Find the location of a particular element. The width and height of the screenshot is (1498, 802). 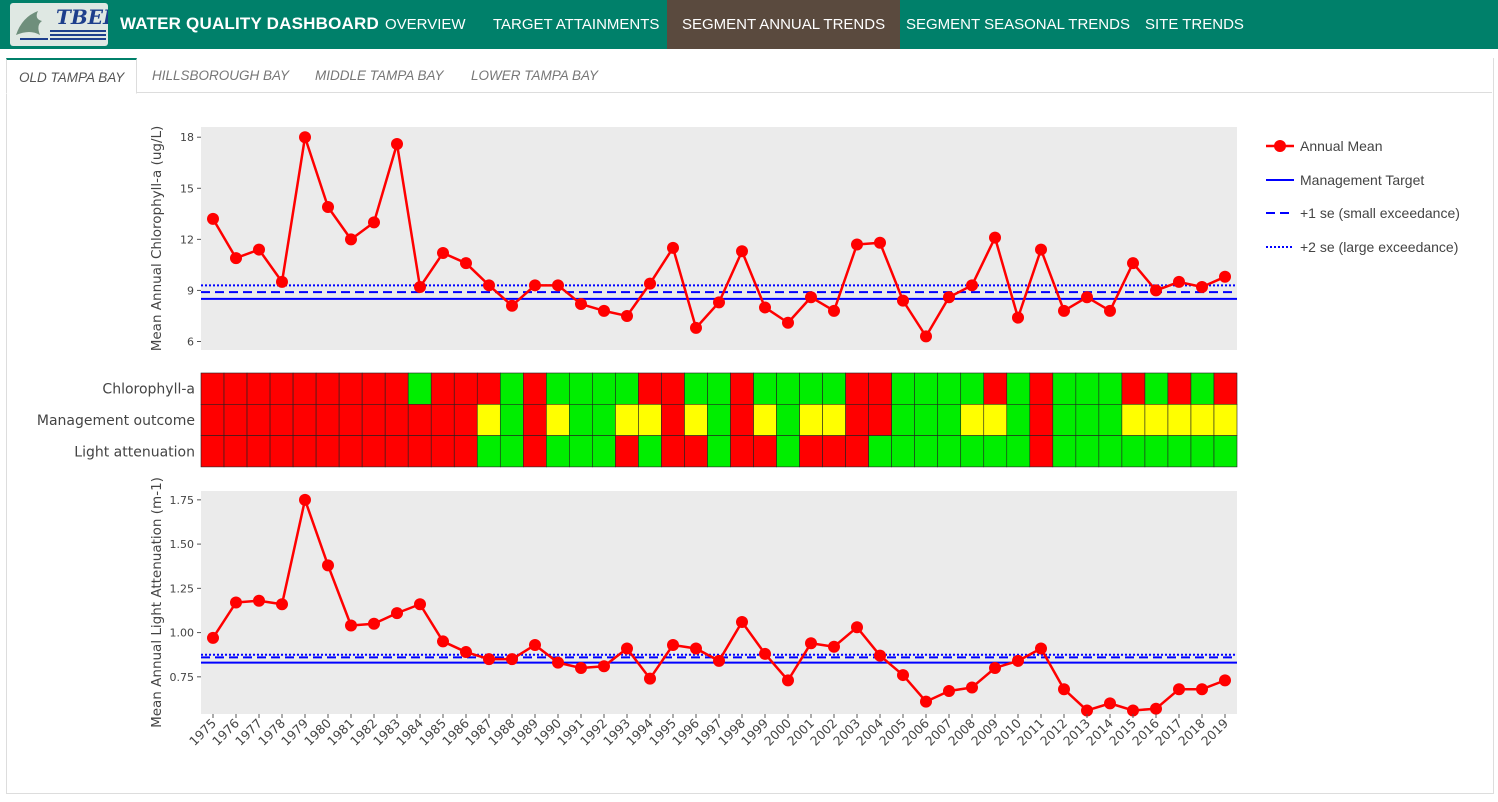

kd-ytick-label: 1.75 is located at coordinates (182, 500).